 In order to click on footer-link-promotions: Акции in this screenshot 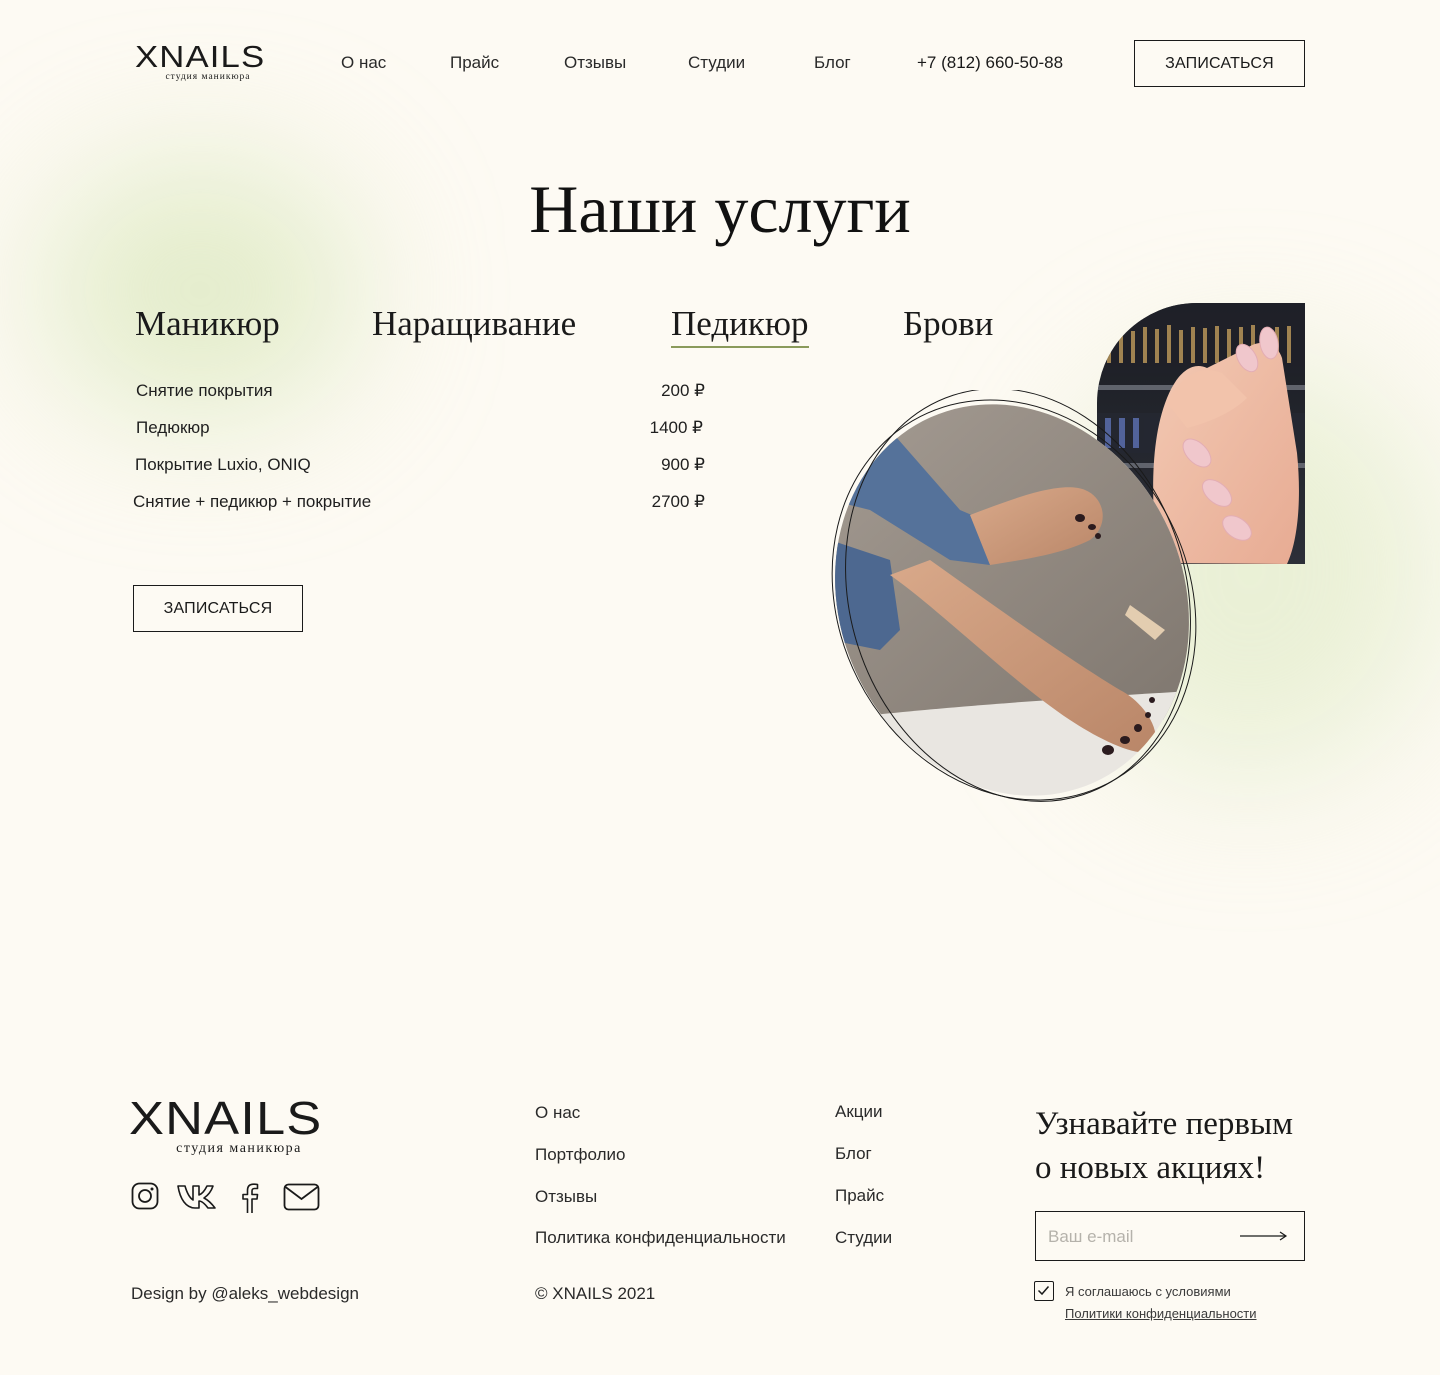, I will do `click(859, 1112)`.